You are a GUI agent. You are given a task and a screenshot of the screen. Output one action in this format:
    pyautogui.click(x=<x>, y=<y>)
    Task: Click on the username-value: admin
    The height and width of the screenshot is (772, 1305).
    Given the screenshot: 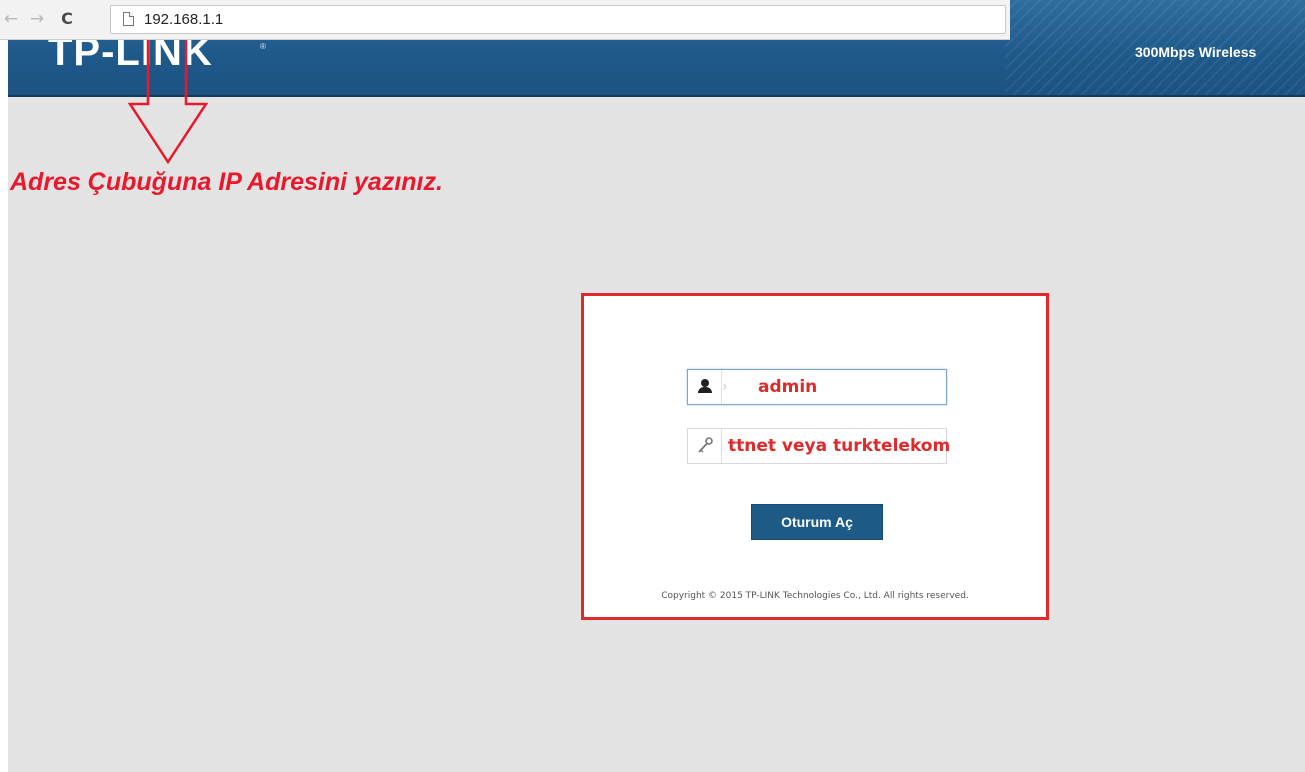 What is the action you would take?
    pyautogui.click(x=787, y=387)
    